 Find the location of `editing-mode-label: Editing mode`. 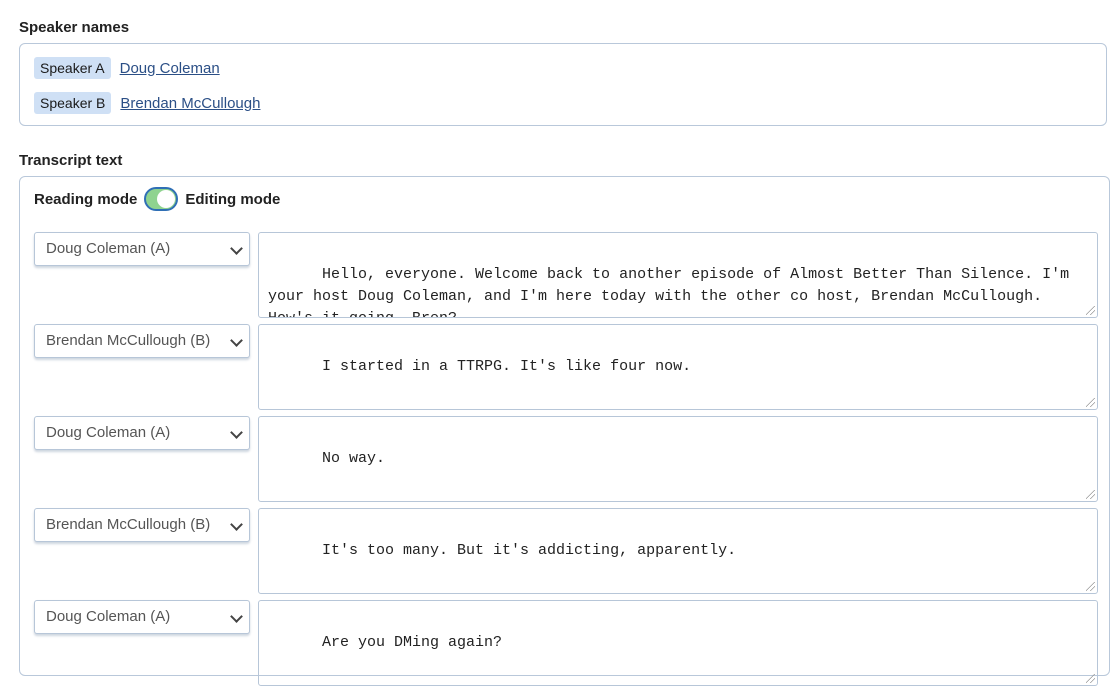

editing-mode-label: Editing mode is located at coordinates (233, 199).